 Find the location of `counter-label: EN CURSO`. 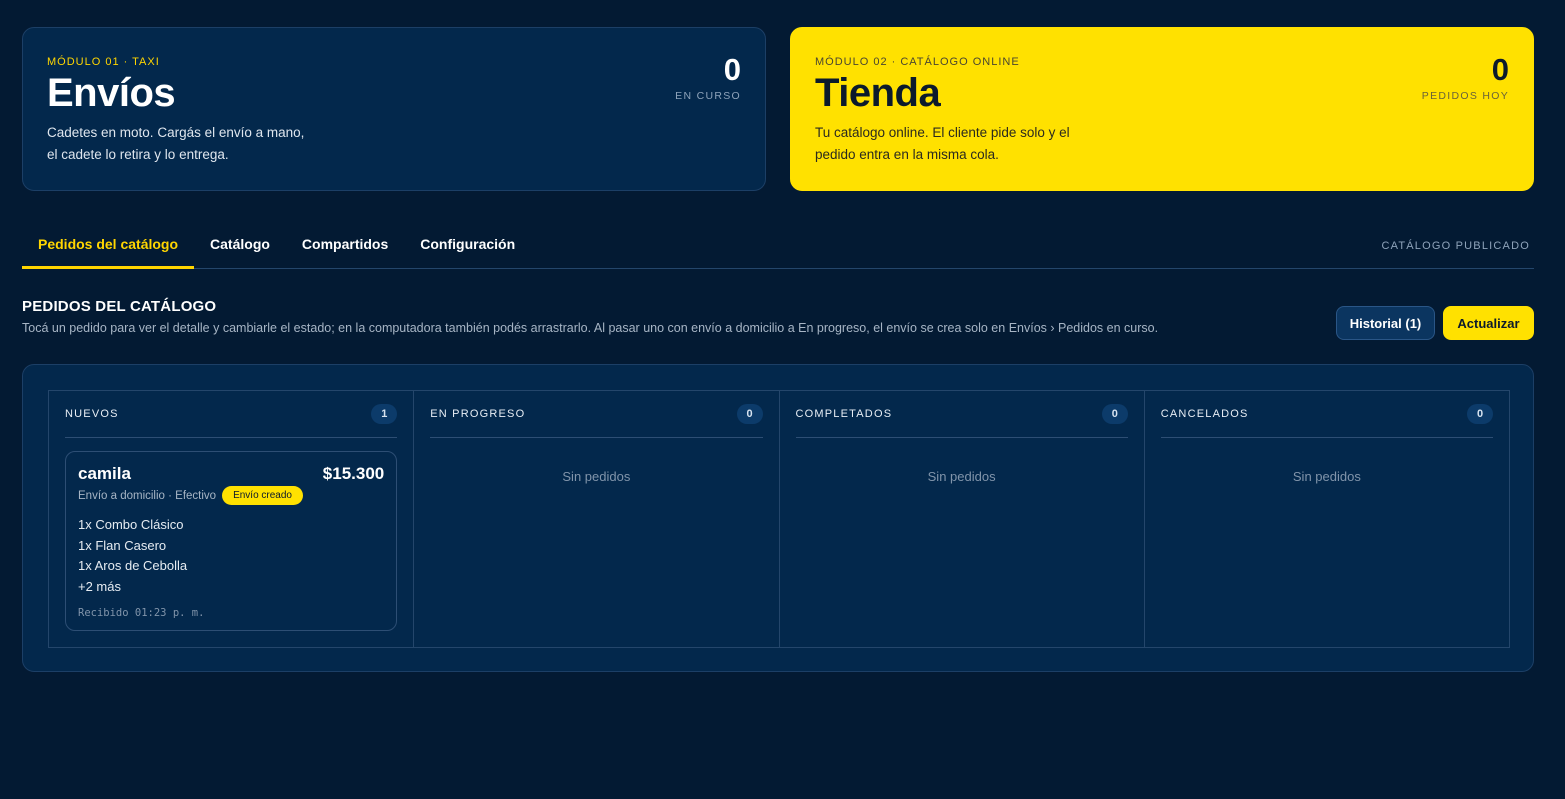

counter-label: EN CURSO is located at coordinates (708, 96).